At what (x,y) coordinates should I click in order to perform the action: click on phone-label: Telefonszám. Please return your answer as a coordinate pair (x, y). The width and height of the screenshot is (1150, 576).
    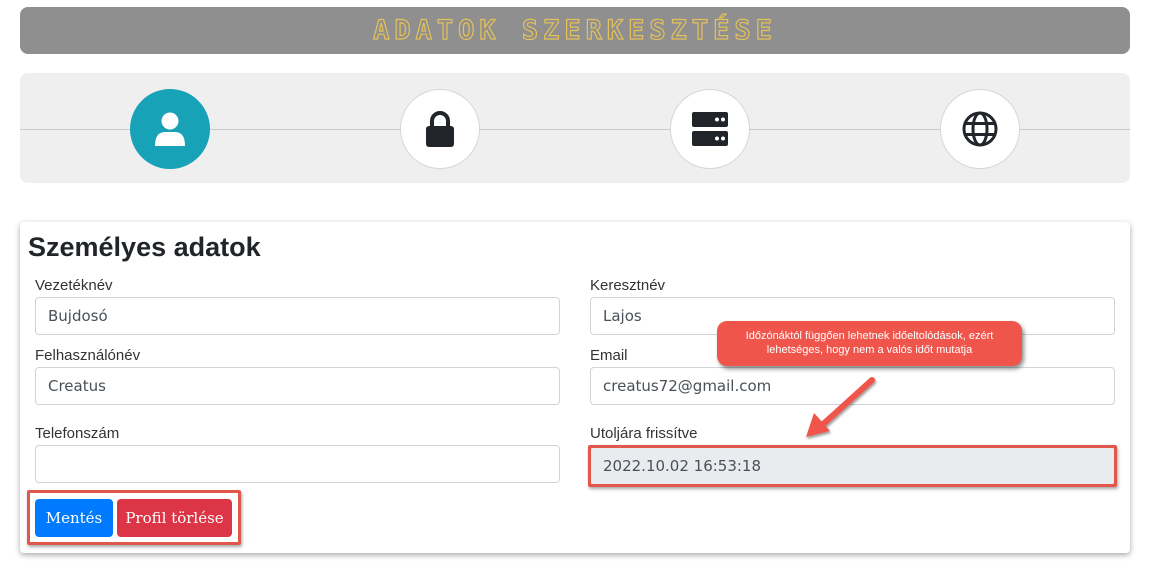
    Looking at the image, I should click on (77, 433).